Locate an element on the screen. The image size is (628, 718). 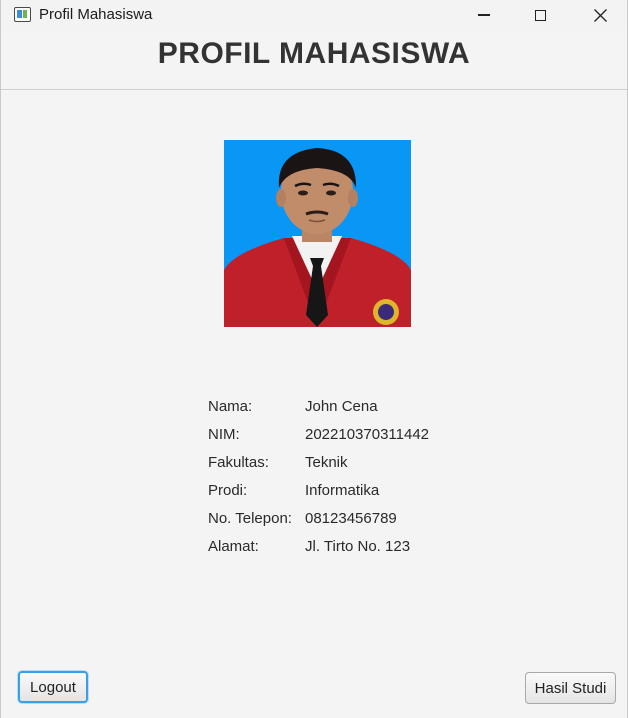
student-photo is located at coordinates (317, 233).